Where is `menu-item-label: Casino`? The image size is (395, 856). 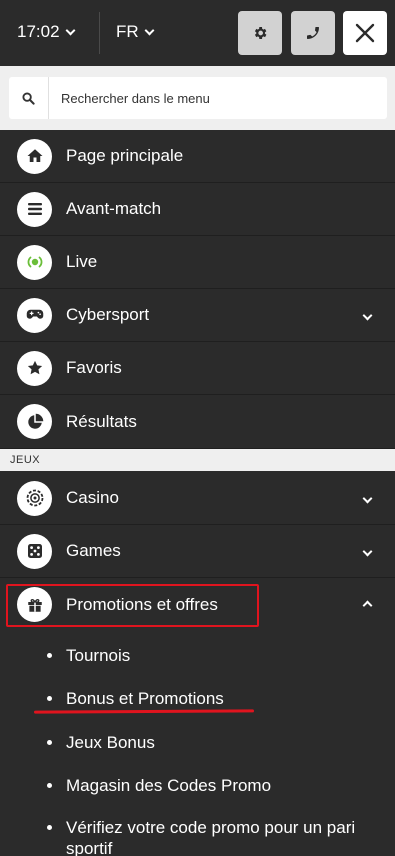
menu-item-label: Casino is located at coordinates (92, 497).